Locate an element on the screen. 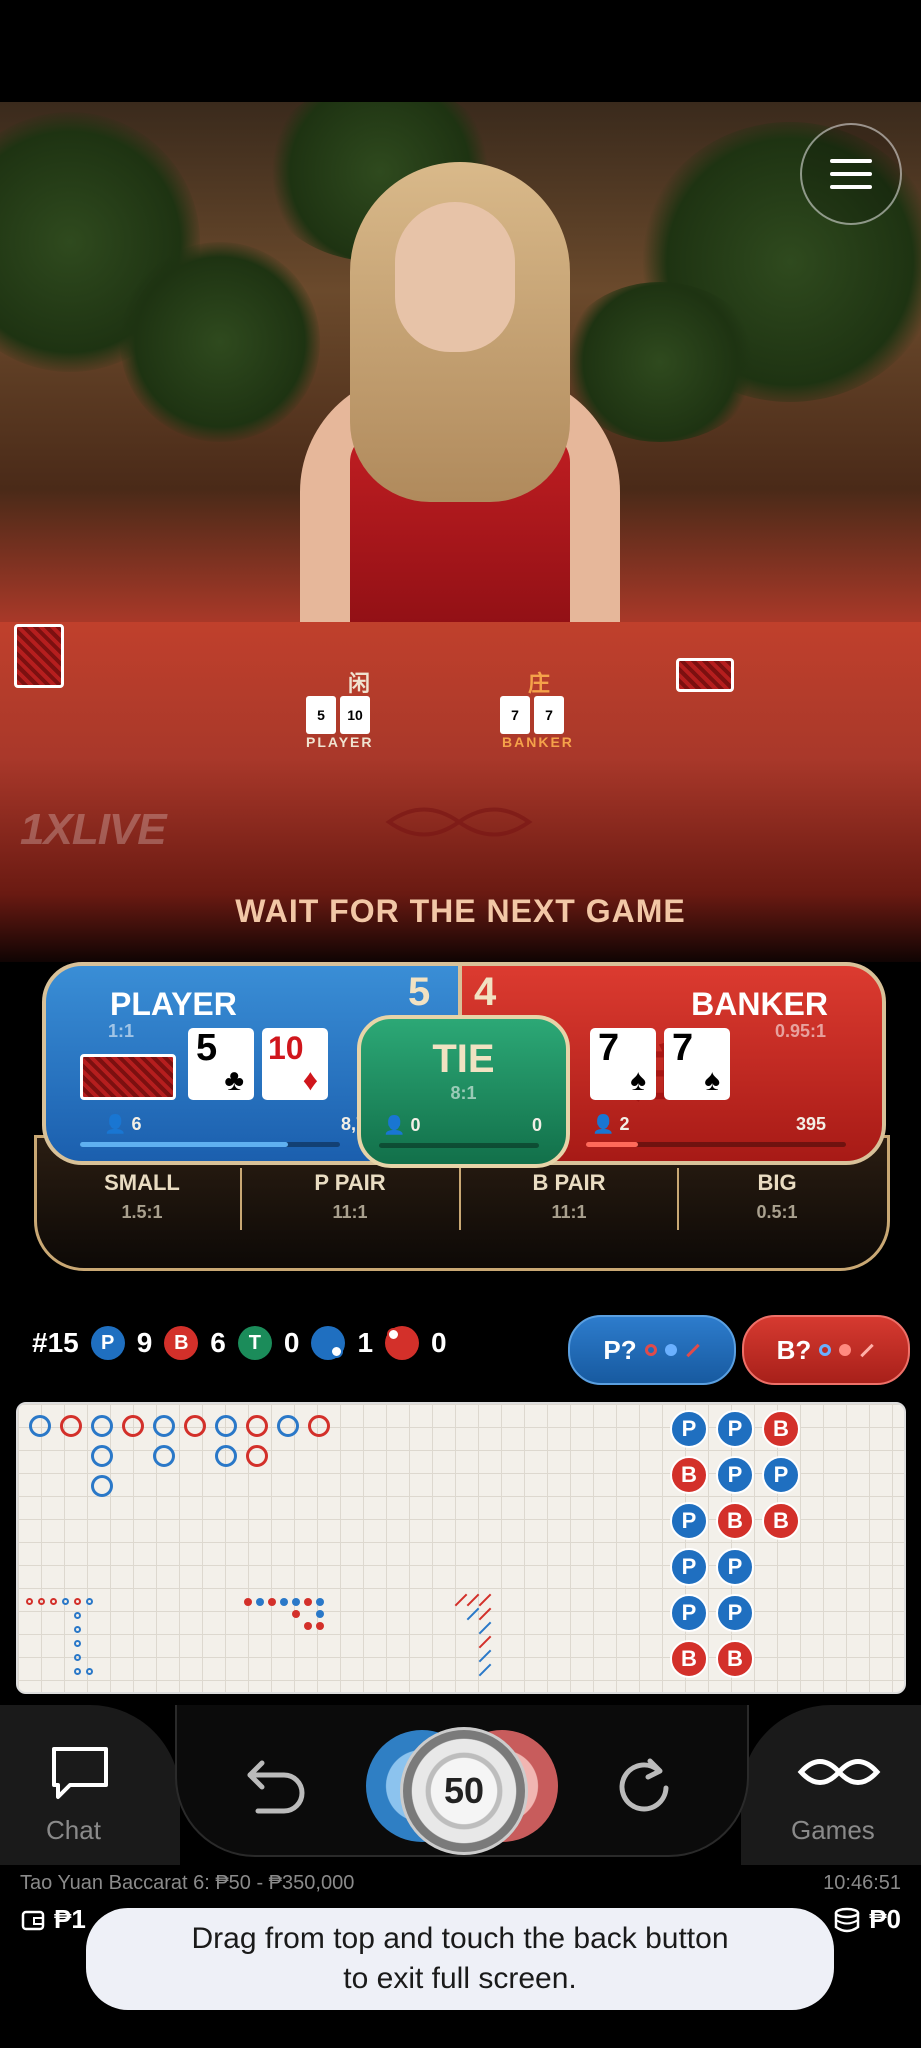  tie-odds: 8:1 is located at coordinates (463, 1093).